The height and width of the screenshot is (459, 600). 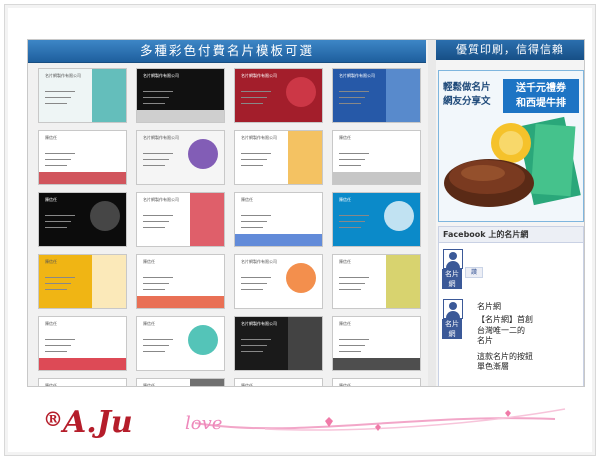 What do you see at coordinates (511, 146) in the screenshot?
I see `promo-ad: 輕鬆做名片 網友分享文 送千元禮券 和西堤牛排` at bounding box center [511, 146].